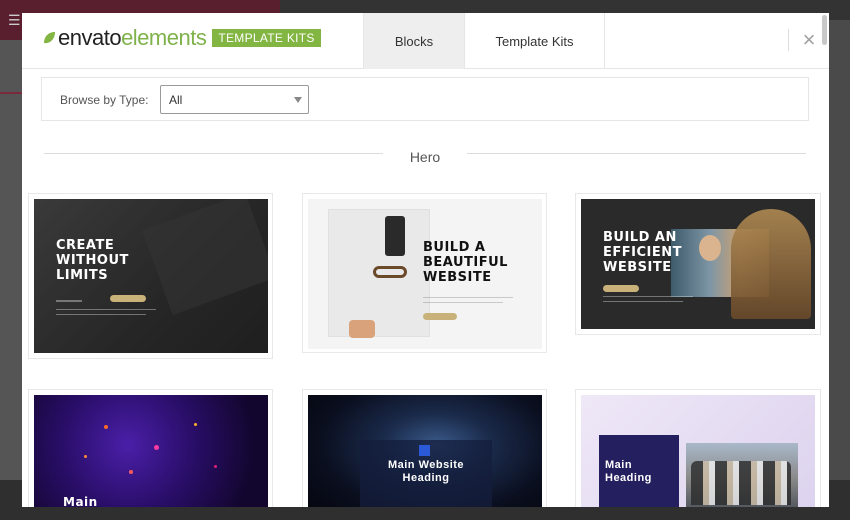  What do you see at coordinates (425, 99) in the screenshot?
I see `filter-bar: Browse by Type: All` at bounding box center [425, 99].